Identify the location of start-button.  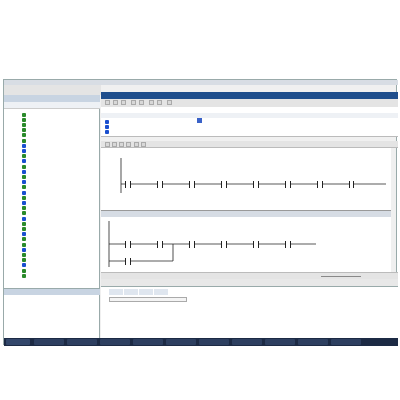
(18, 342).